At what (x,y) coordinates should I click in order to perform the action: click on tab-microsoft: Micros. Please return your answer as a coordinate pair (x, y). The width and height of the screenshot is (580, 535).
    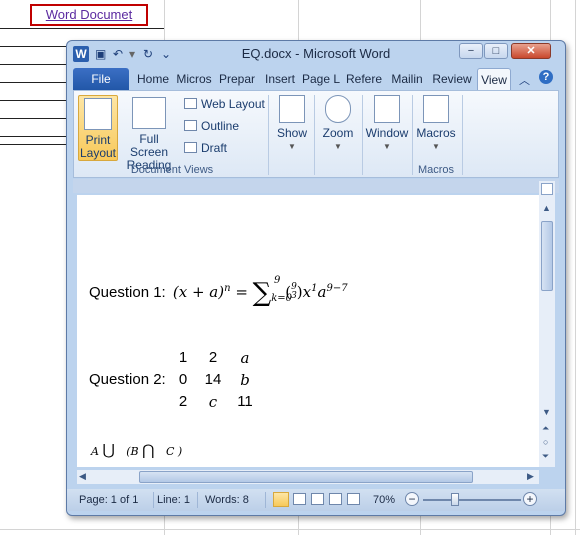
    Looking at the image, I should click on (194, 79).